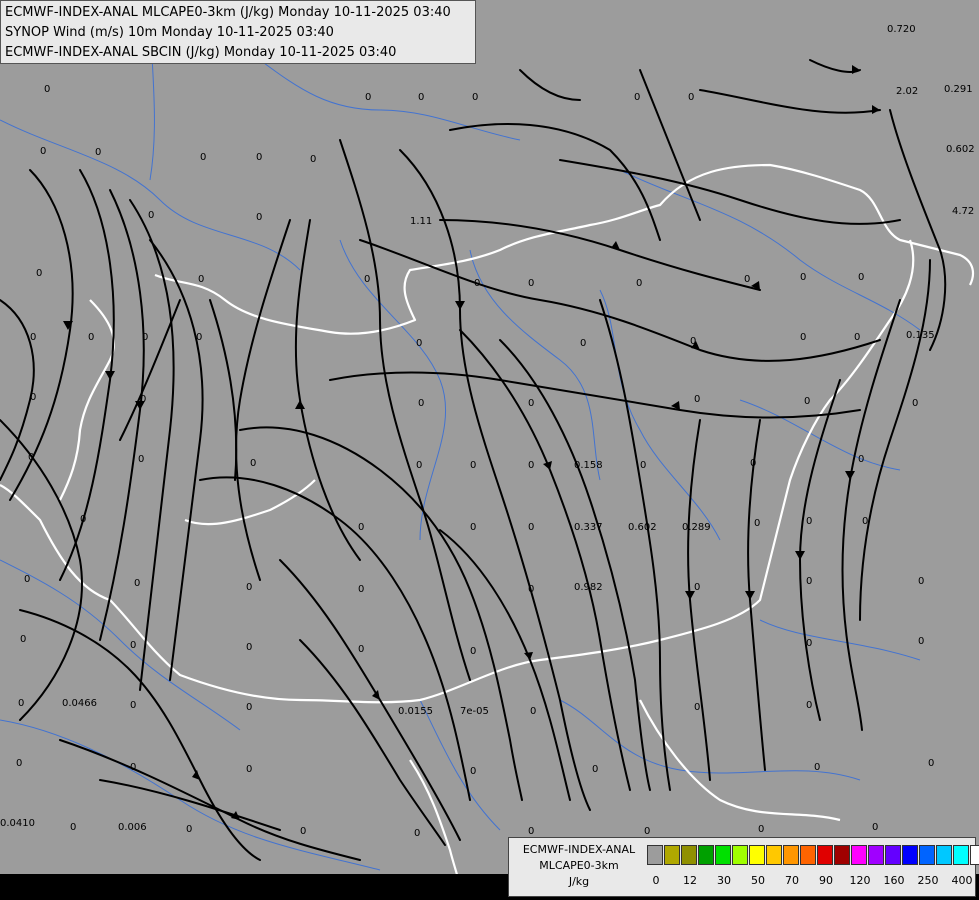 The image size is (979, 900). What do you see at coordinates (579, 849) in the screenshot?
I see `legend-title-line: ECMWF-INDEX-ANAL` at bounding box center [579, 849].